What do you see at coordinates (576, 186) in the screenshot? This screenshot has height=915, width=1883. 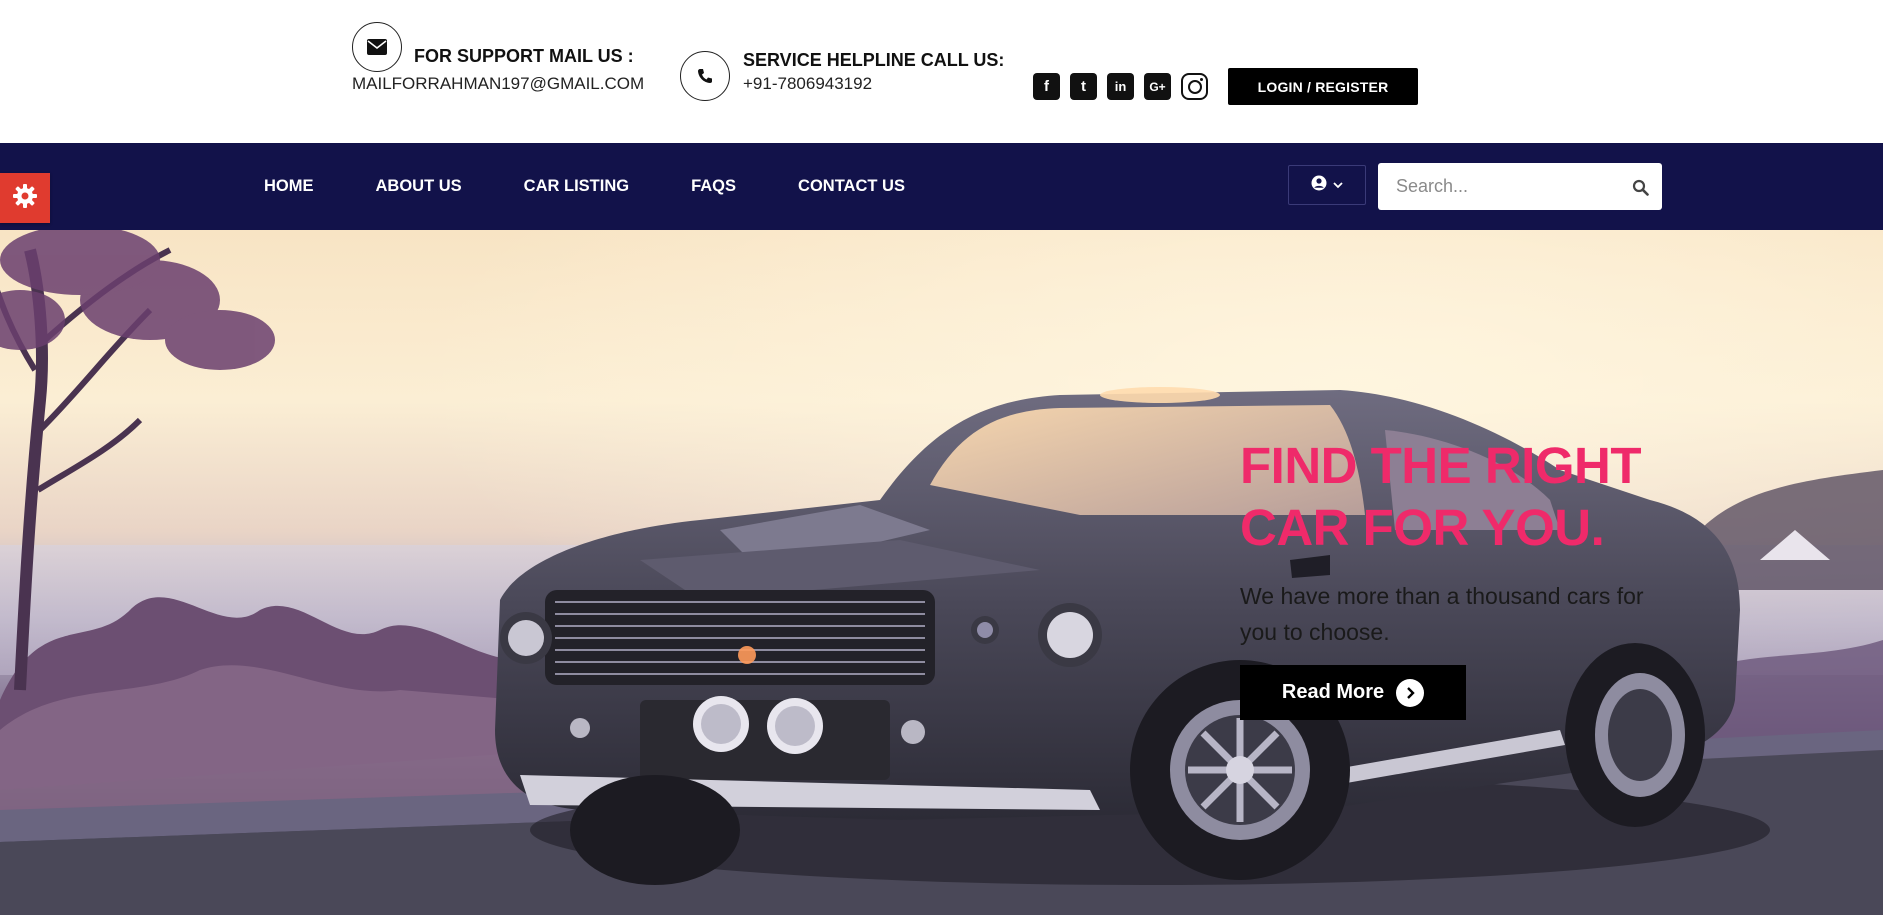 I see `nav-item-car-listing: CAR LISTING` at bounding box center [576, 186].